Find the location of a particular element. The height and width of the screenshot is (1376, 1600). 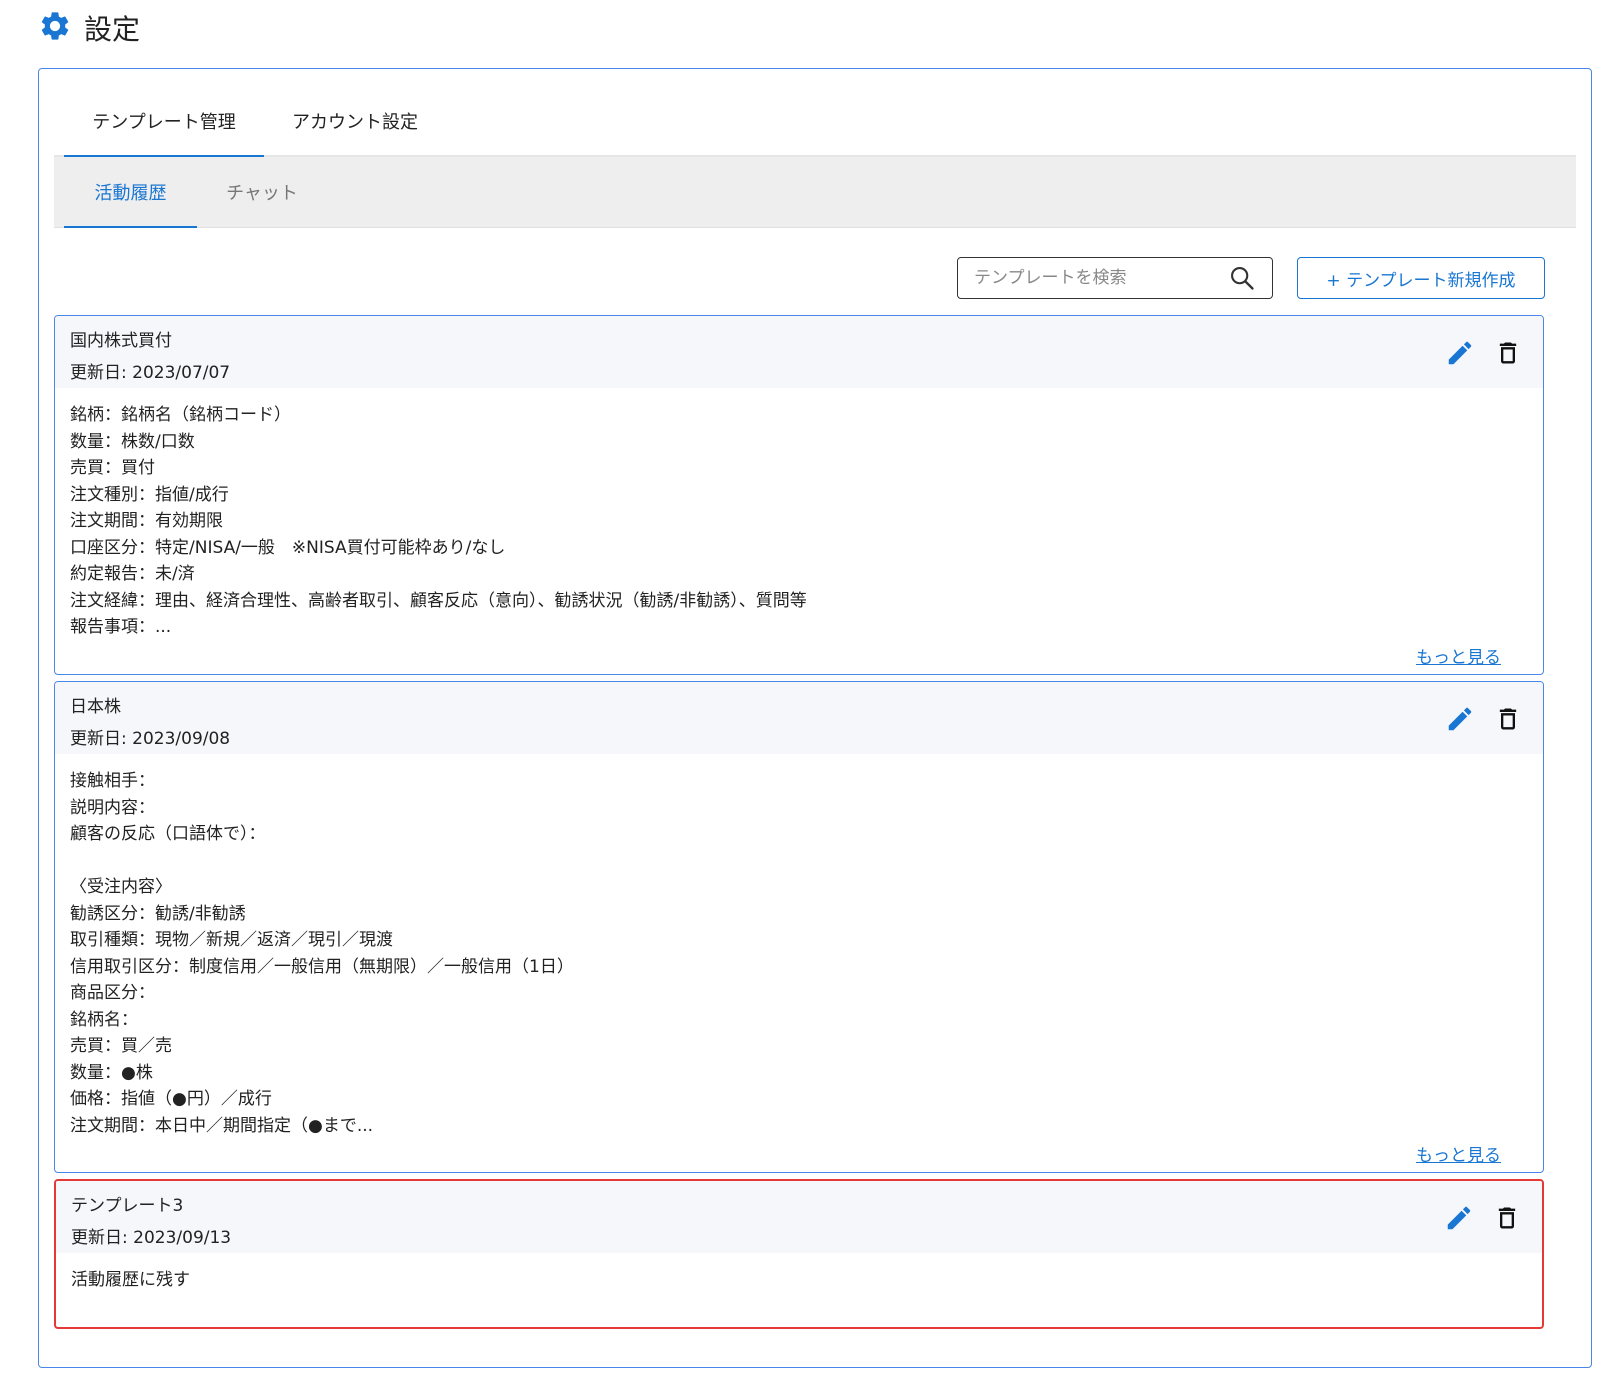

template-title: 日本株 is located at coordinates (95, 707).